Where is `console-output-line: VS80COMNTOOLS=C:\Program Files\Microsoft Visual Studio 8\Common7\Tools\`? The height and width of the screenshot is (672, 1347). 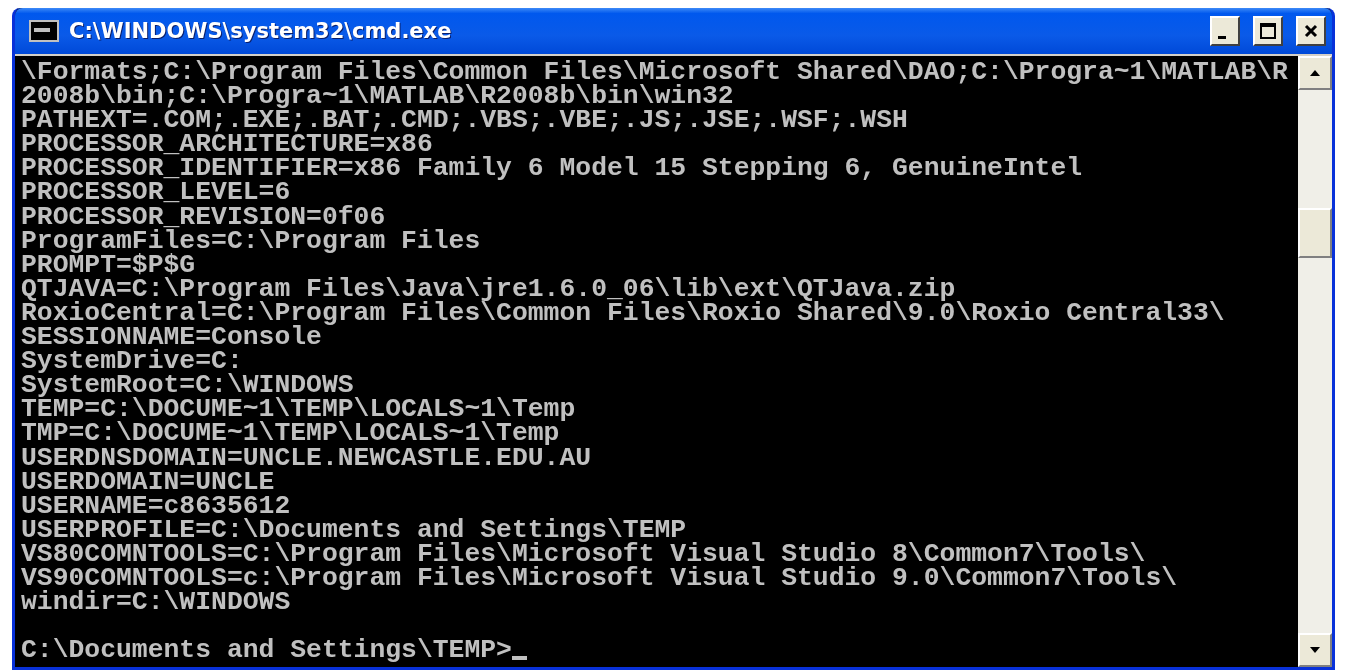 console-output-line: VS80COMNTOOLS=C:\Program Files\Microsoft Visual Studio 8\Common7\Tools\ is located at coordinates (583, 553).